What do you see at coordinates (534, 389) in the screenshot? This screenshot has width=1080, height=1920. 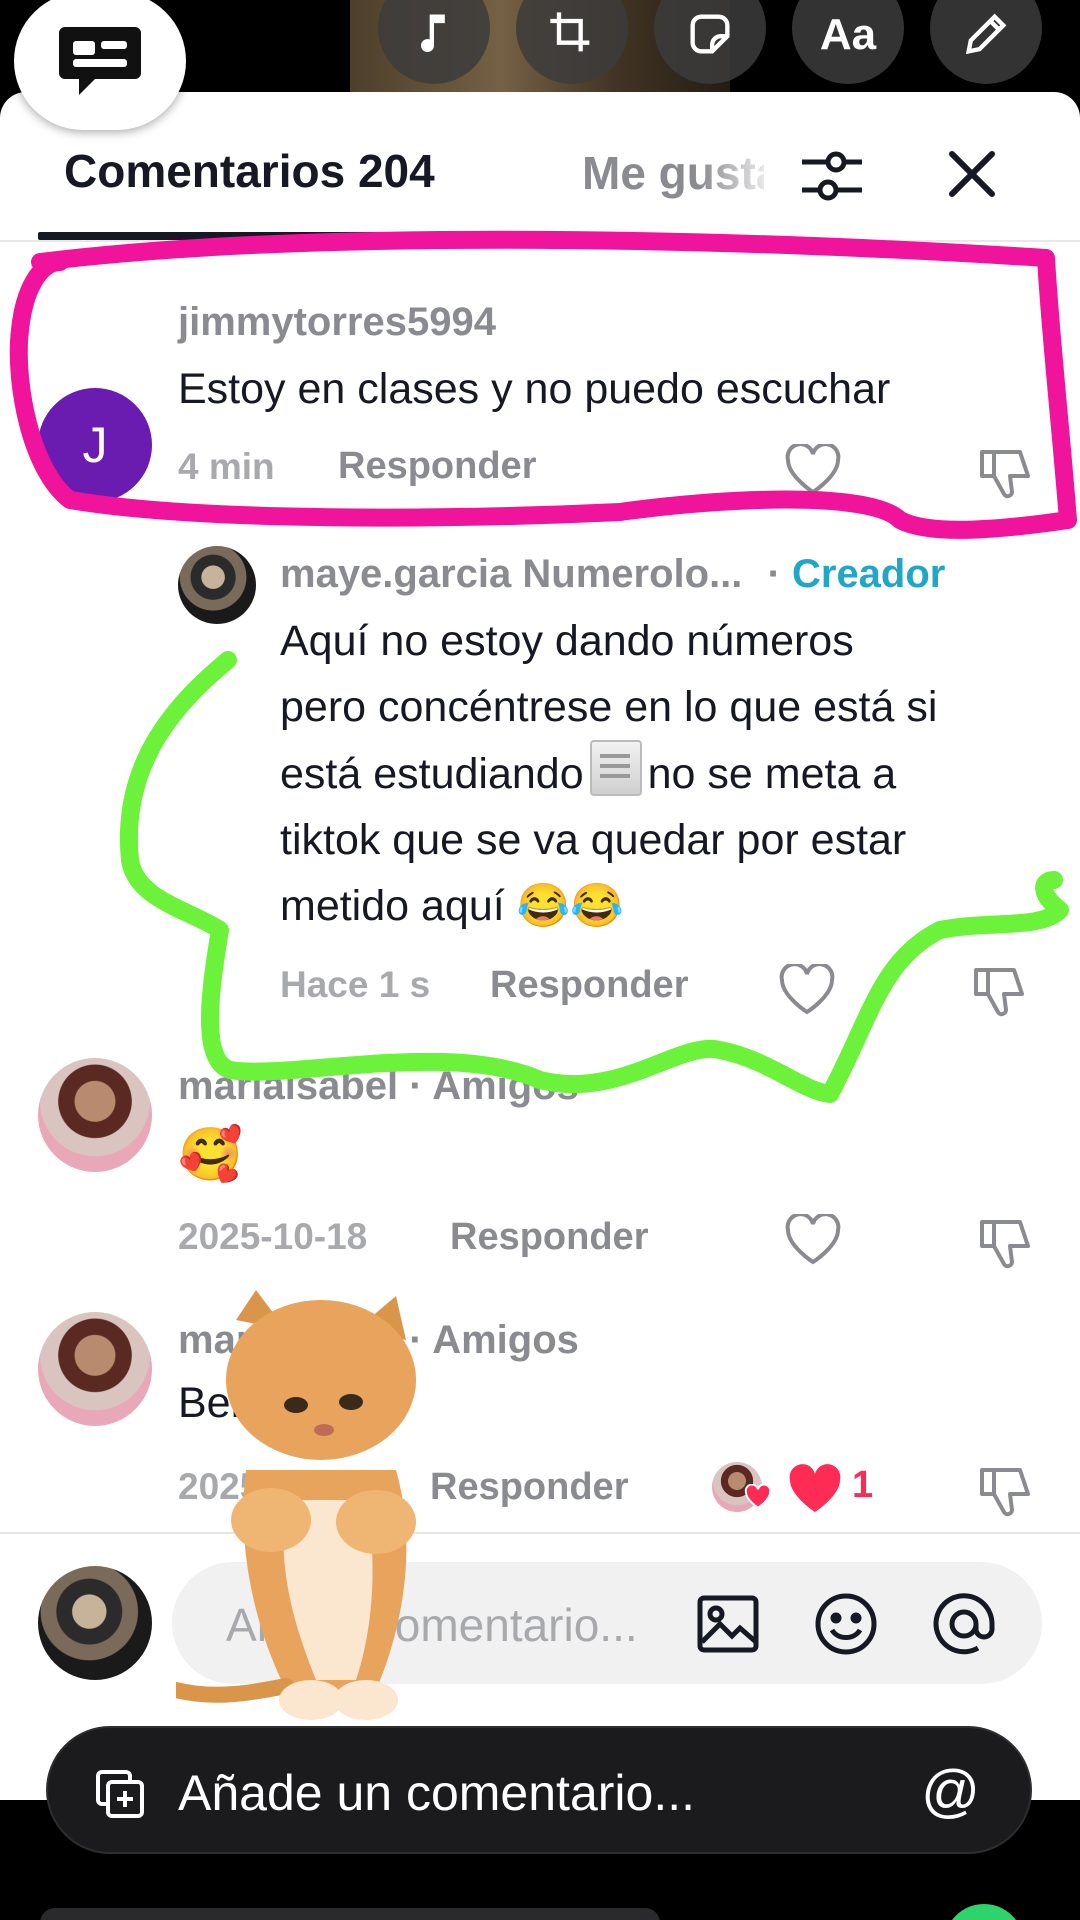 I see `comment-text: Estoy en clases y no puedo escuchar` at bounding box center [534, 389].